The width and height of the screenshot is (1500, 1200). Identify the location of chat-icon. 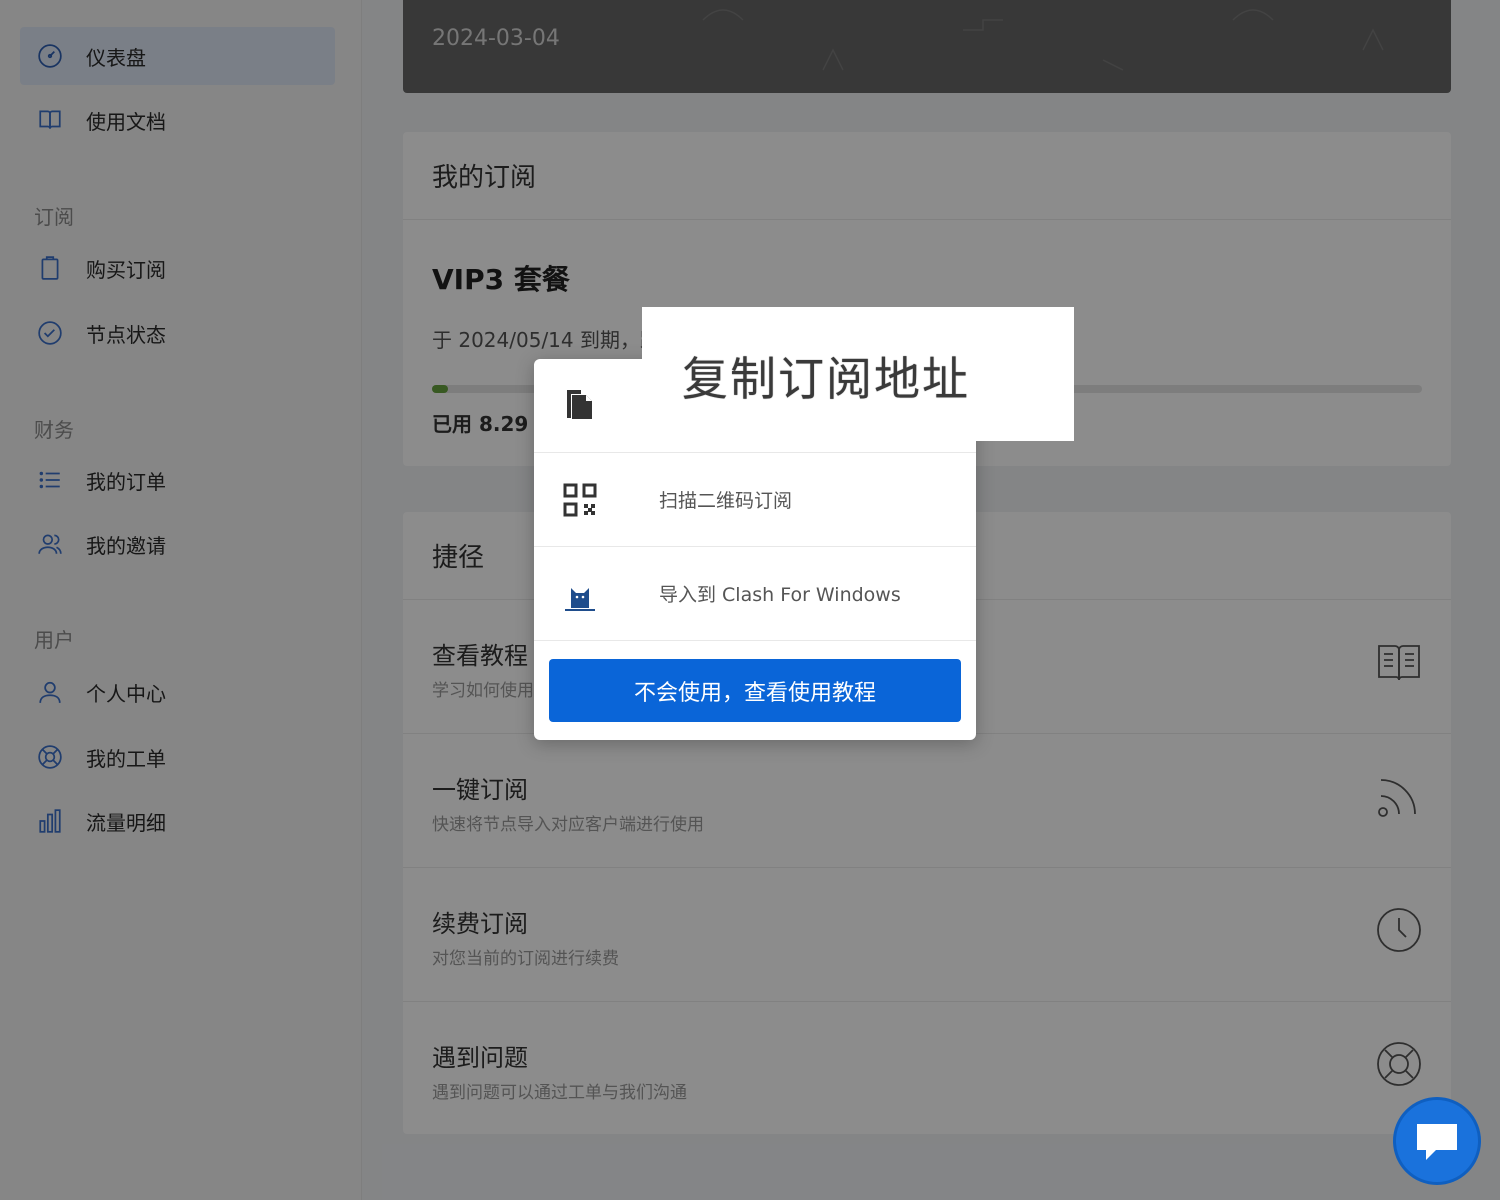
(1437, 1142).